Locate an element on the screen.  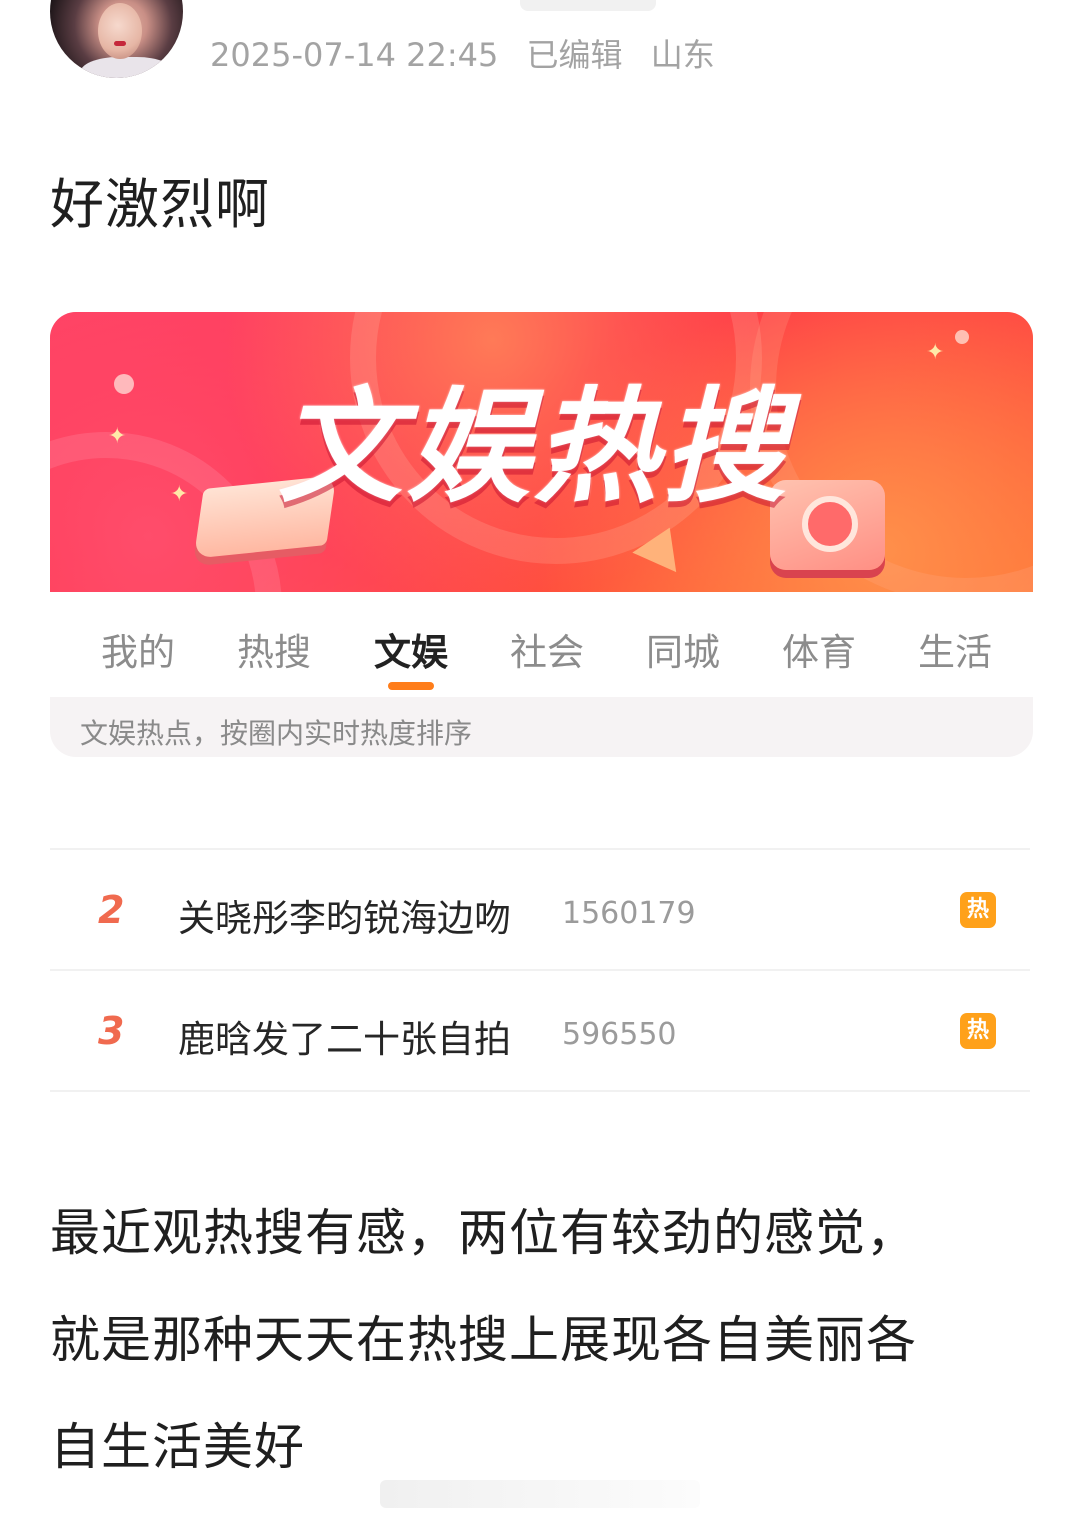
tab-society: 社会 is located at coordinates (547, 649).